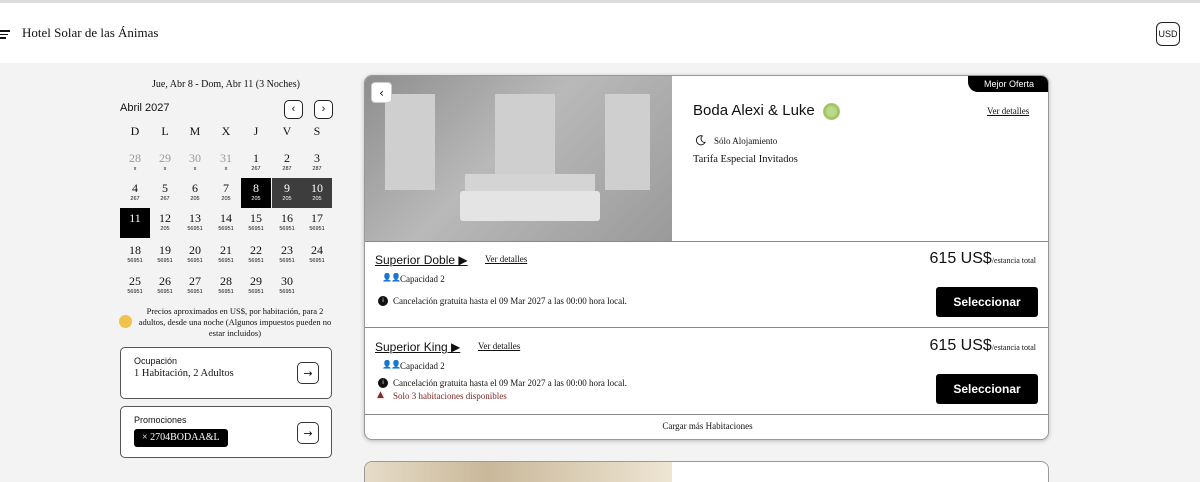 Image resolution: width=1200 pixels, height=482 pixels. Describe the element at coordinates (700, 140) in the screenshot. I see `moon-icon` at that location.